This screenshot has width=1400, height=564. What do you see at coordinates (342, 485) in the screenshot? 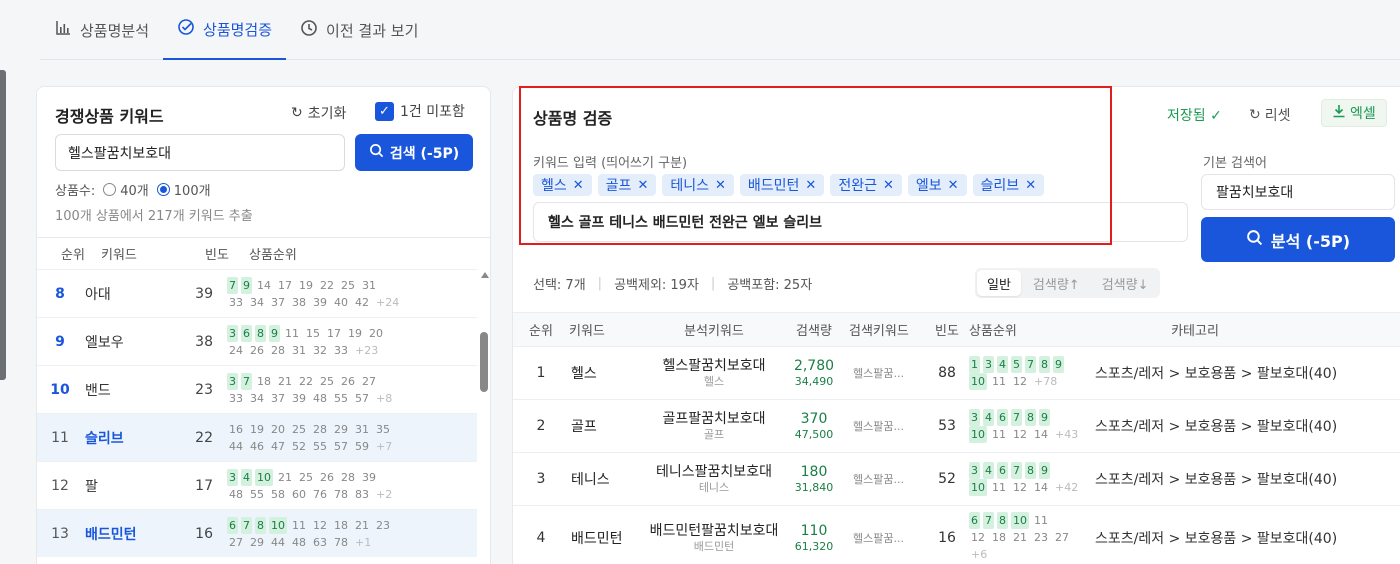
I see `row-product-ranks: 3 4 10 21 25 26 28 39 48 55 58 60 76 78 83 +2` at bounding box center [342, 485].